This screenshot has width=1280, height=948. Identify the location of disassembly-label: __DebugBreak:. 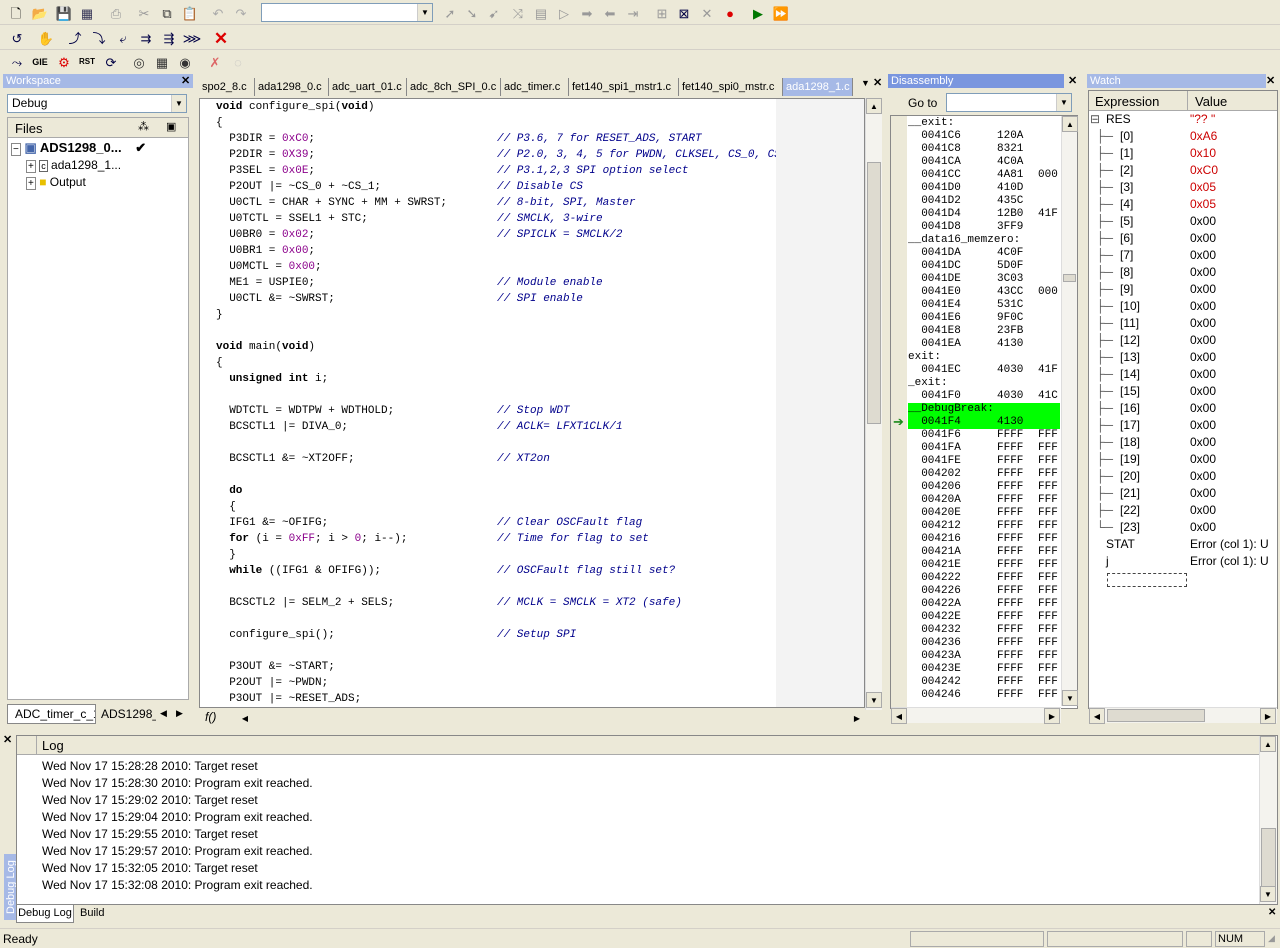
(984, 409).